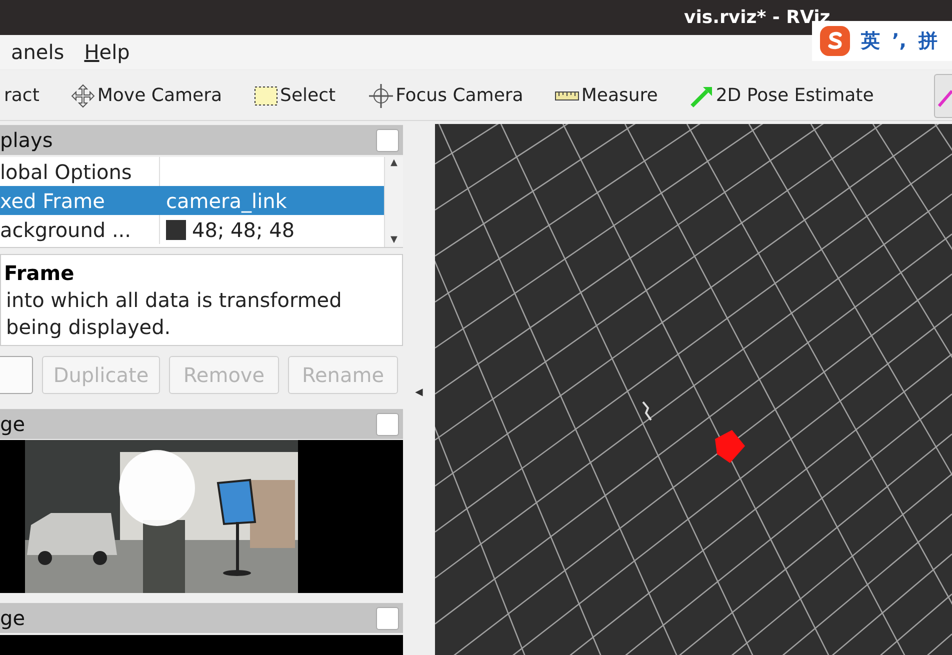 Image resolution: width=952 pixels, height=655 pixels. Describe the element at coordinates (26, 140) in the screenshot. I see `panel-title: plays` at that location.